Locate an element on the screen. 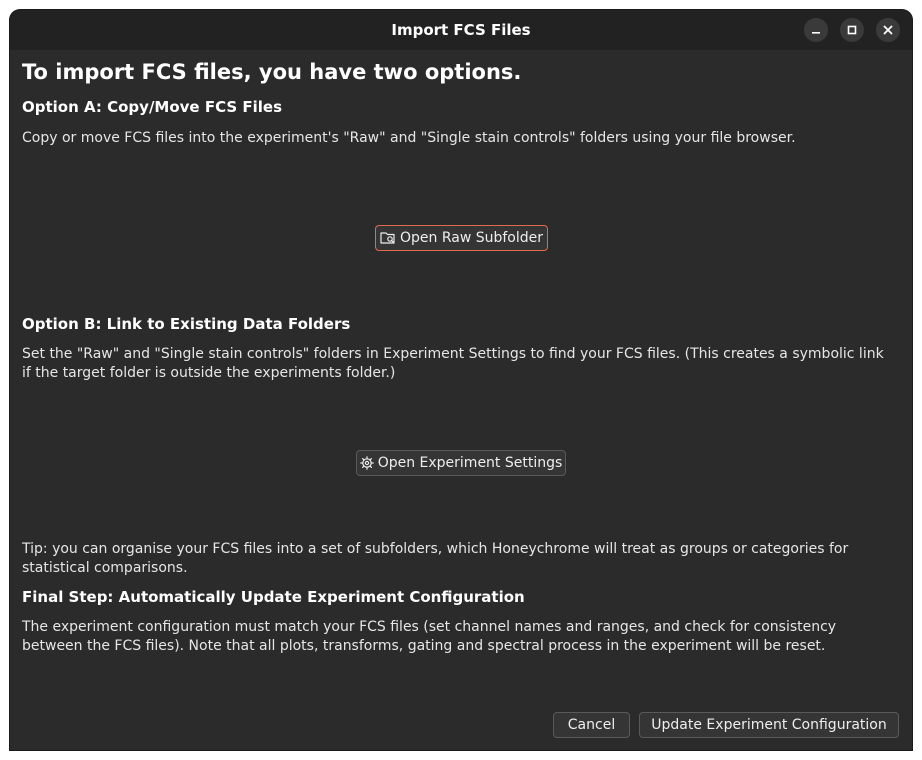 Image resolution: width=922 pixels, height=760 pixels. open-raw-subfolder-label: Open Raw Subfolder is located at coordinates (471, 238).